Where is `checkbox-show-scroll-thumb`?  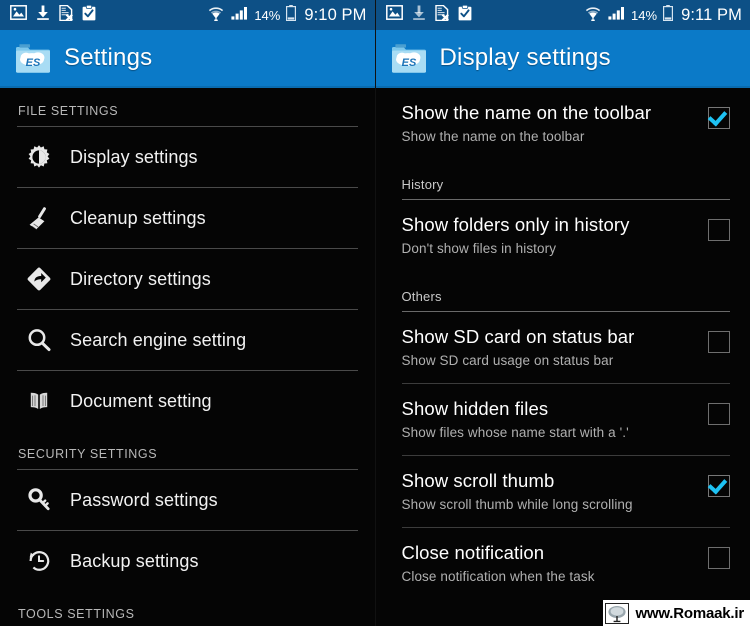
checkbox-show-scroll-thumb is located at coordinates (719, 486).